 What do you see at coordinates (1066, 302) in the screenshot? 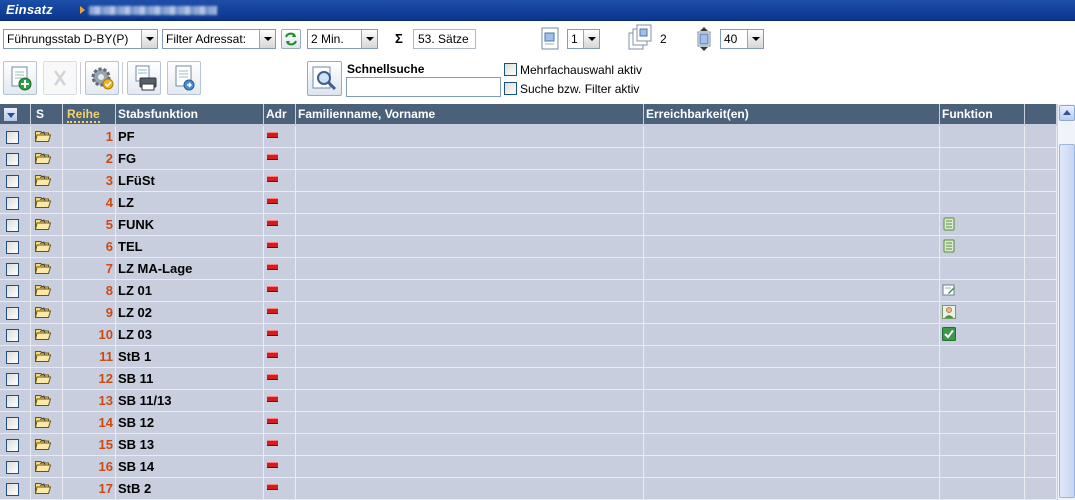
I see `vertical-scrollbar` at bounding box center [1066, 302].